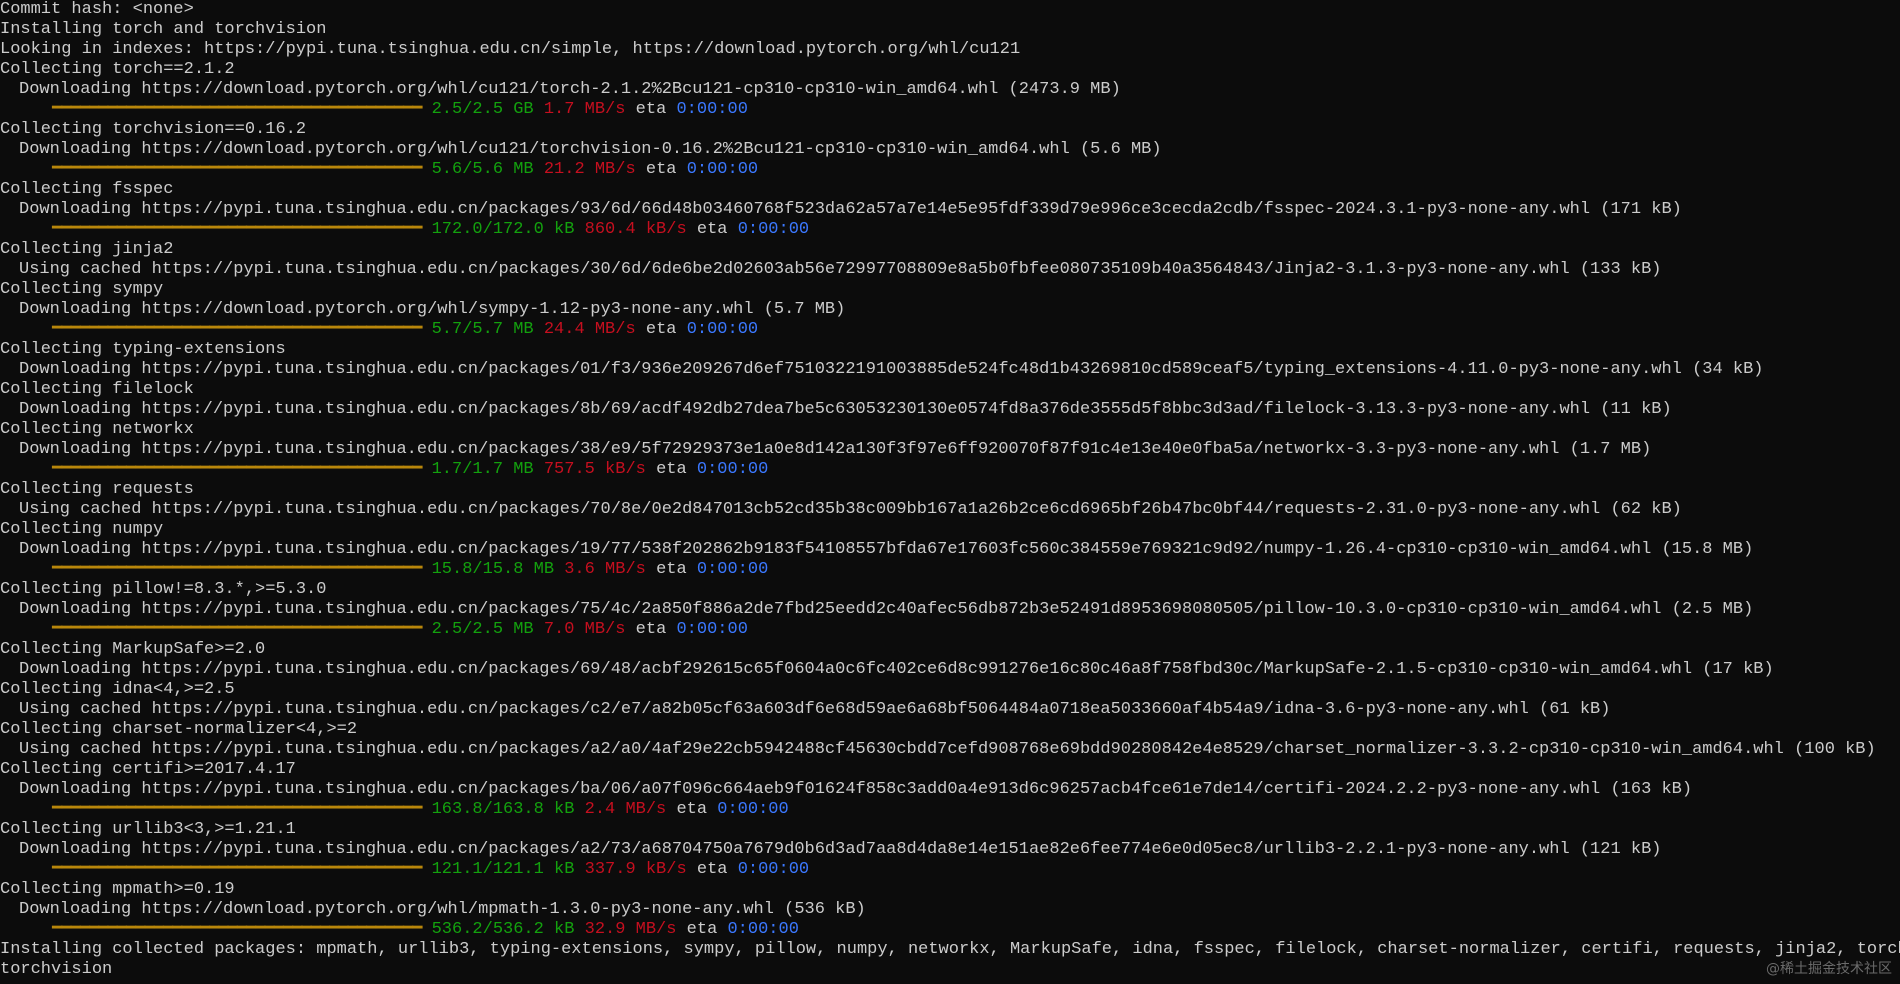  What do you see at coordinates (950, 770) in the screenshot?
I see `terminal-line: Collecting certifi>=2017.4.17` at bounding box center [950, 770].